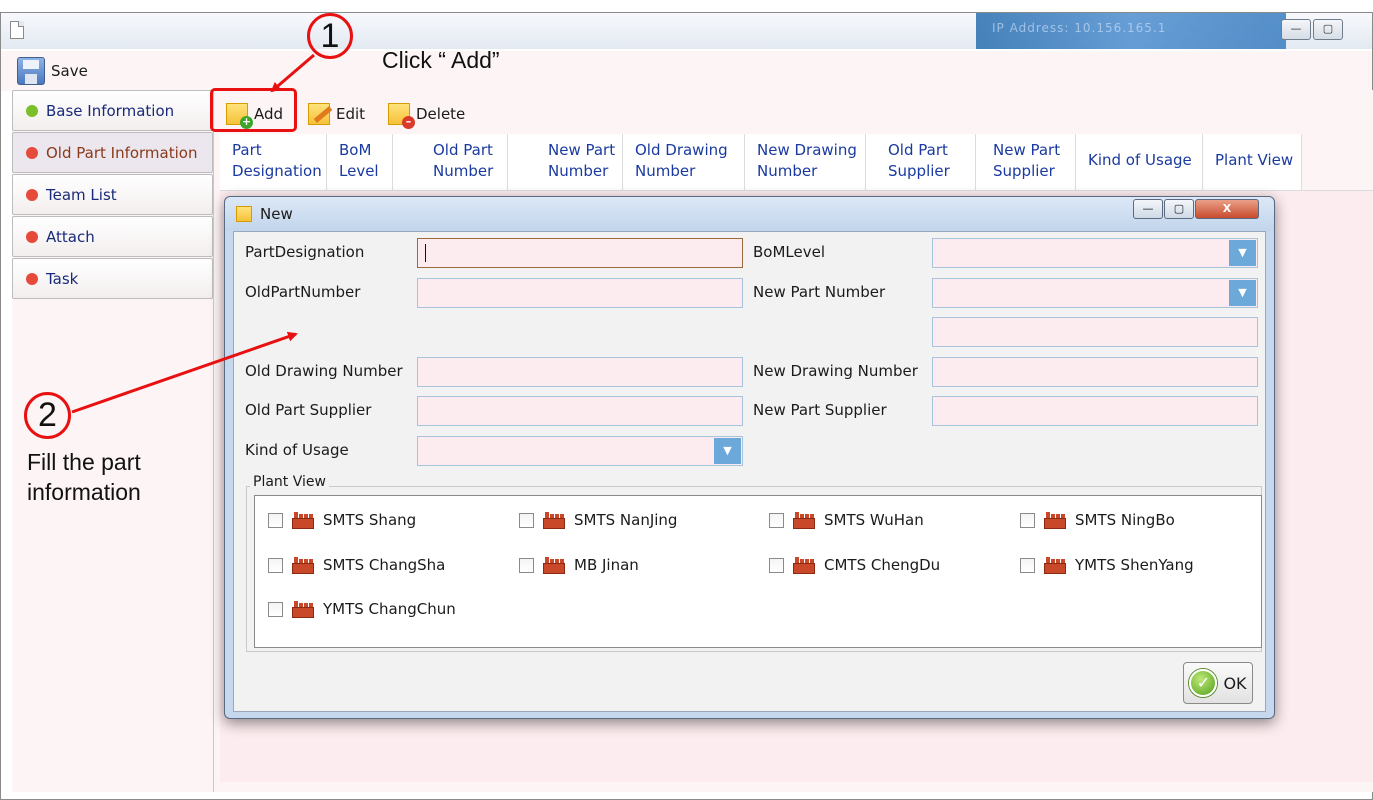 Image resolution: width=1373 pixels, height=800 pixels. I want to click on arrow-to-add-button, so click(292, 73).